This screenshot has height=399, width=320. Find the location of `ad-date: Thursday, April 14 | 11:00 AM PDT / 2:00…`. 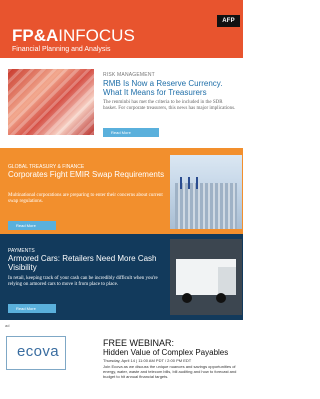

ad-date: Thursday, April 14 | 11:00 AM PDT / 2:00… is located at coordinates (147, 360).